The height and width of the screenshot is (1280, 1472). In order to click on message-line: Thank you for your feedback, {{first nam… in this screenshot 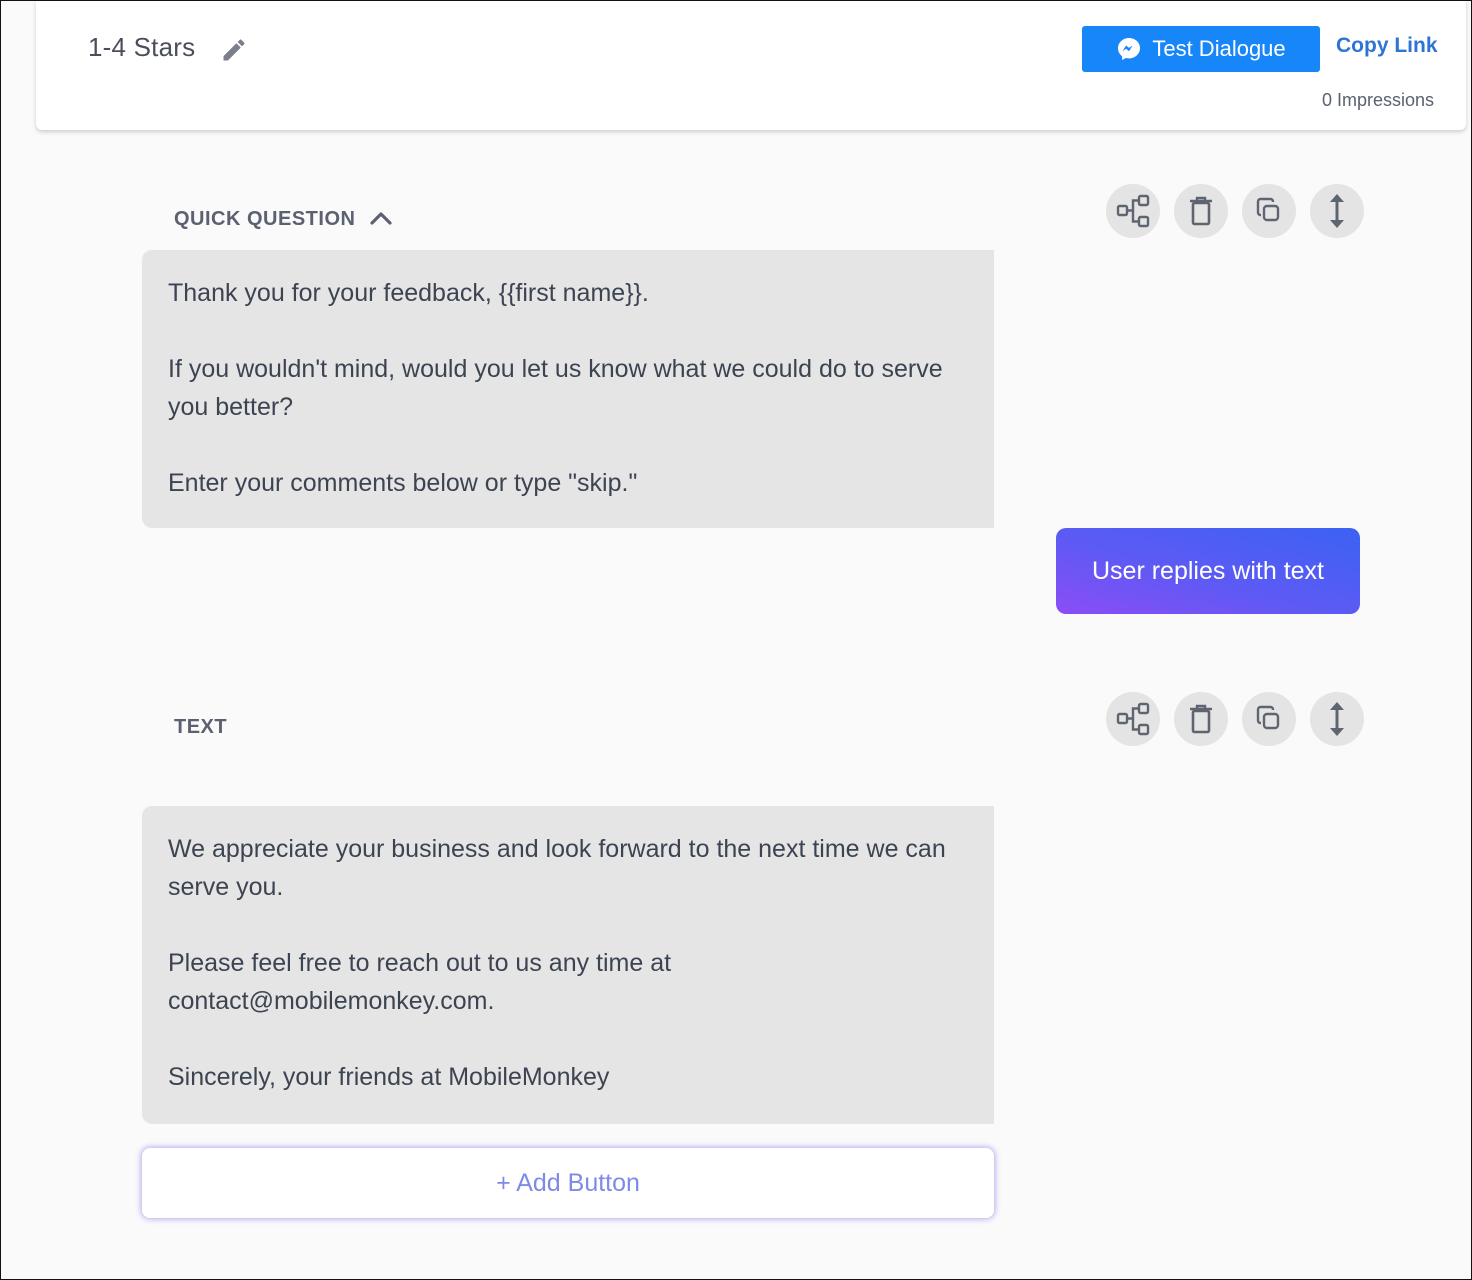, I will do `click(408, 293)`.